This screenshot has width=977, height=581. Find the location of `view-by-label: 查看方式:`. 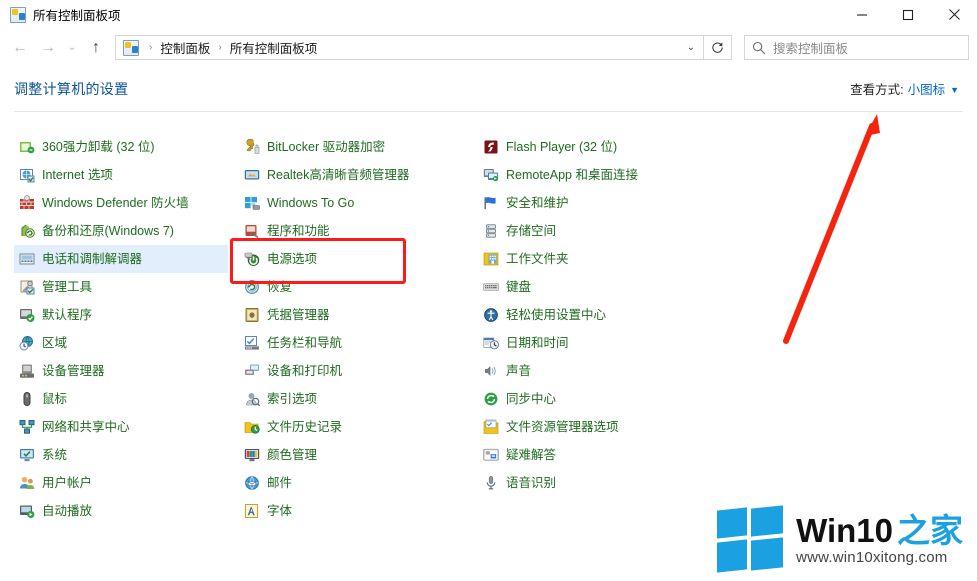

view-by-label: 查看方式: is located at coordinates (877, 90).